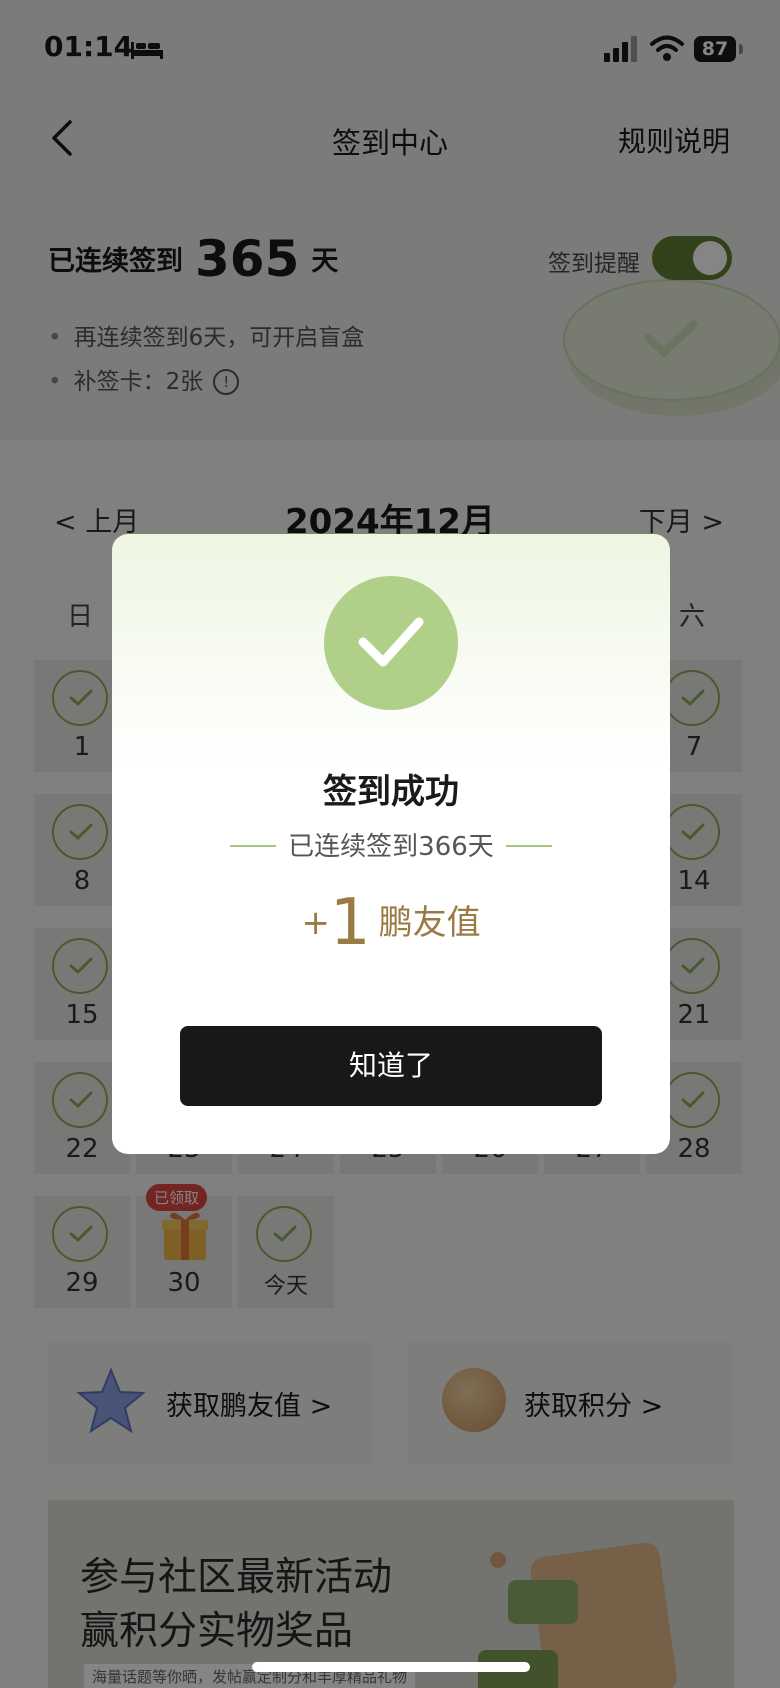 This screenshot has width=780, height=1688. Describe the element at coordinates (391, 847) in the screenshot. I see `dialog-subtitle: 已连续签到366天` at that location.